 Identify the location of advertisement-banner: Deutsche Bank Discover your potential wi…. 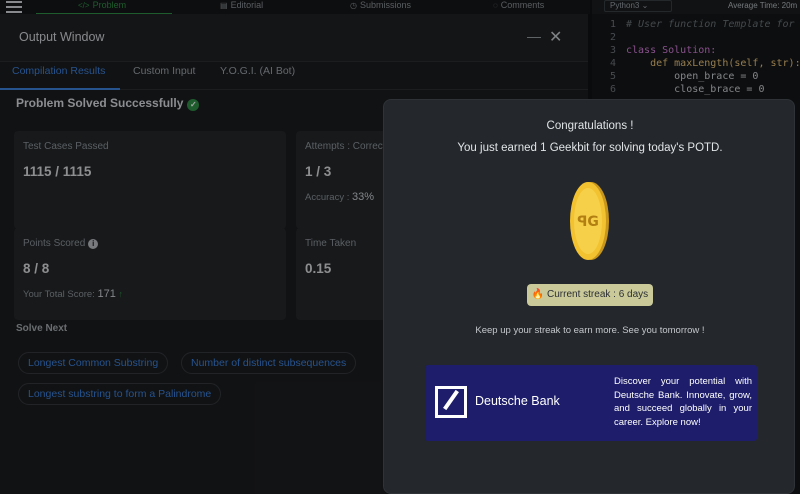
(591, 403).